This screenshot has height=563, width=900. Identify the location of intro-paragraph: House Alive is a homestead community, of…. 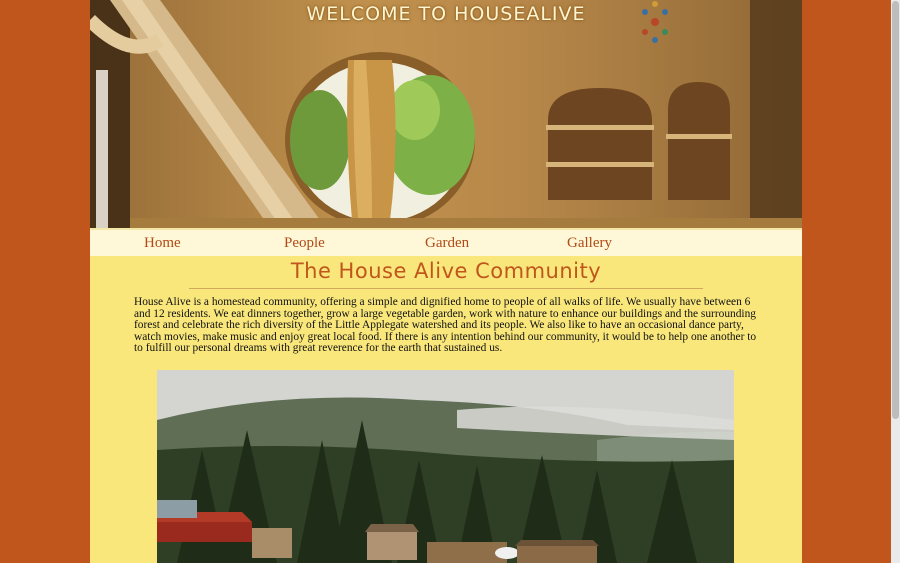
(445, 325).